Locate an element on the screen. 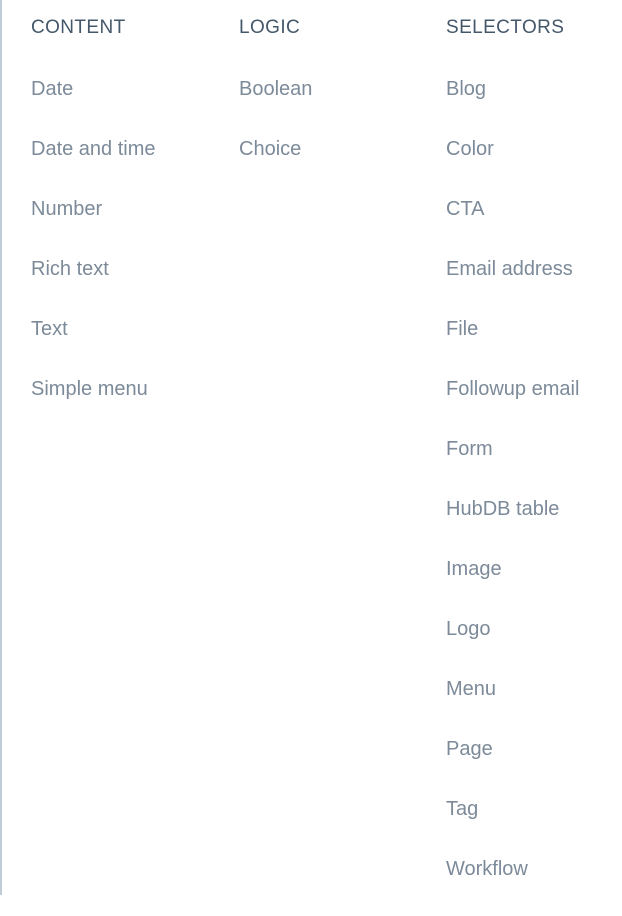 This screenshot has height=916, width=622. column-header-content: CONTENT is located at coordinates (78, 27).